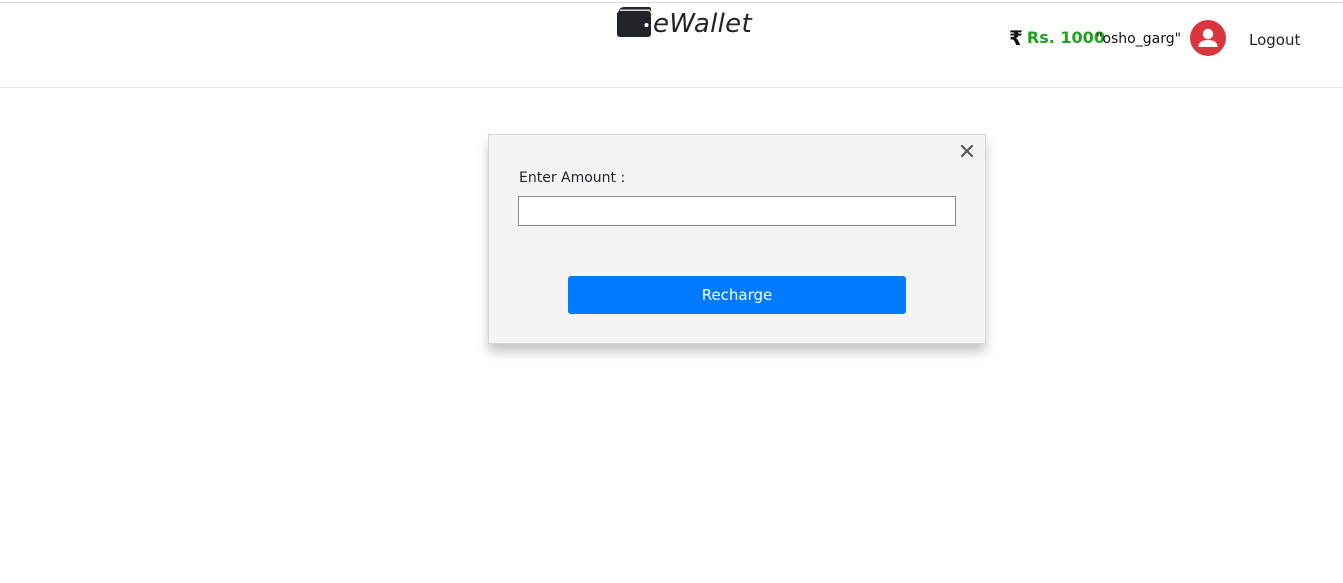 This screenshot has width=1343, height=583. What do you see at coordinates (634, 22) in the screenshot?
I see `wallet-icon` at bounding box center [634, 22].